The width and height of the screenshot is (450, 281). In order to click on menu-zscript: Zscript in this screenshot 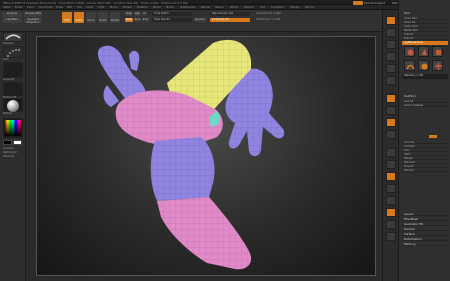, I will do `click(309, 7)`.